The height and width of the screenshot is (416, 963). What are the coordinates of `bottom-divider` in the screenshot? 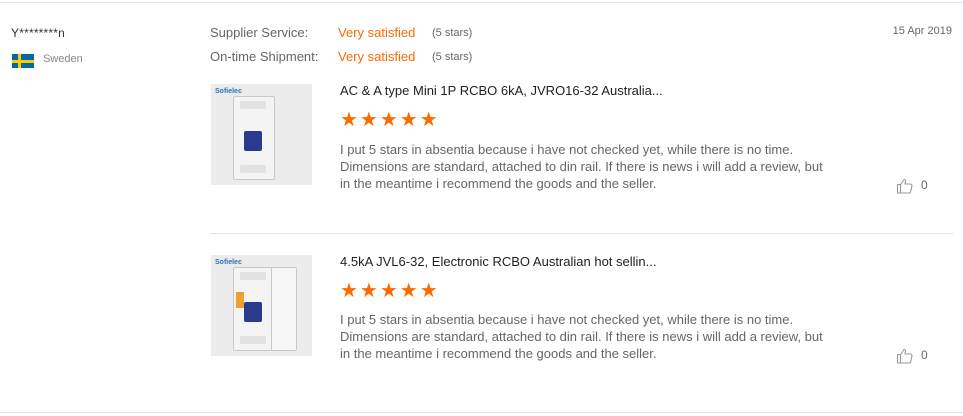 It's located at (481, 412).